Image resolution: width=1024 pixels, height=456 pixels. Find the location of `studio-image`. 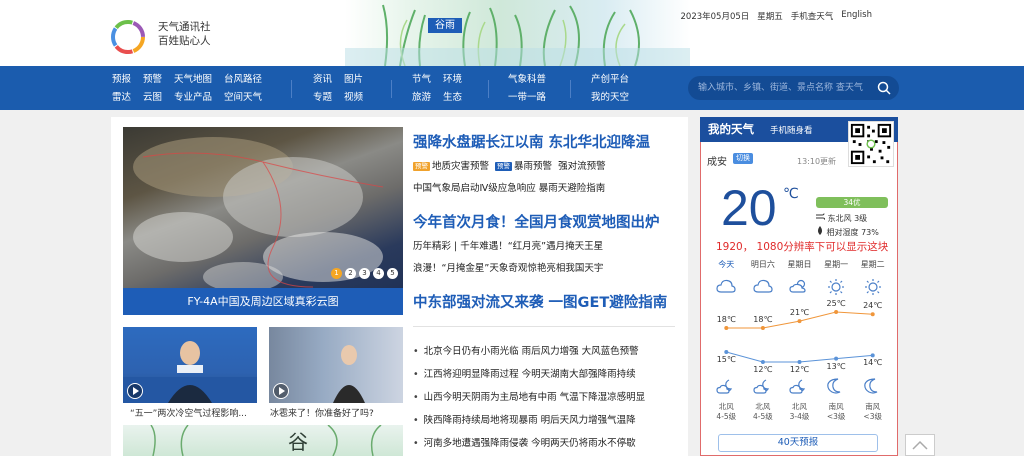

studio-image is located at coordinates (336, 365).